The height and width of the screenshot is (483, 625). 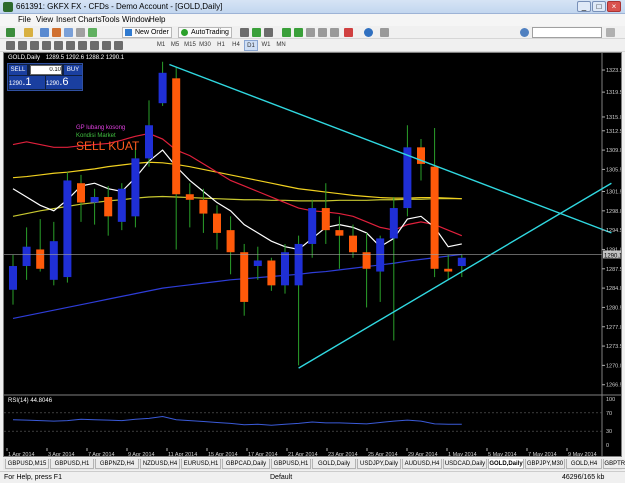 I want to click on chart-tab: GBPJPY,M30, so click(x=545, y=464).